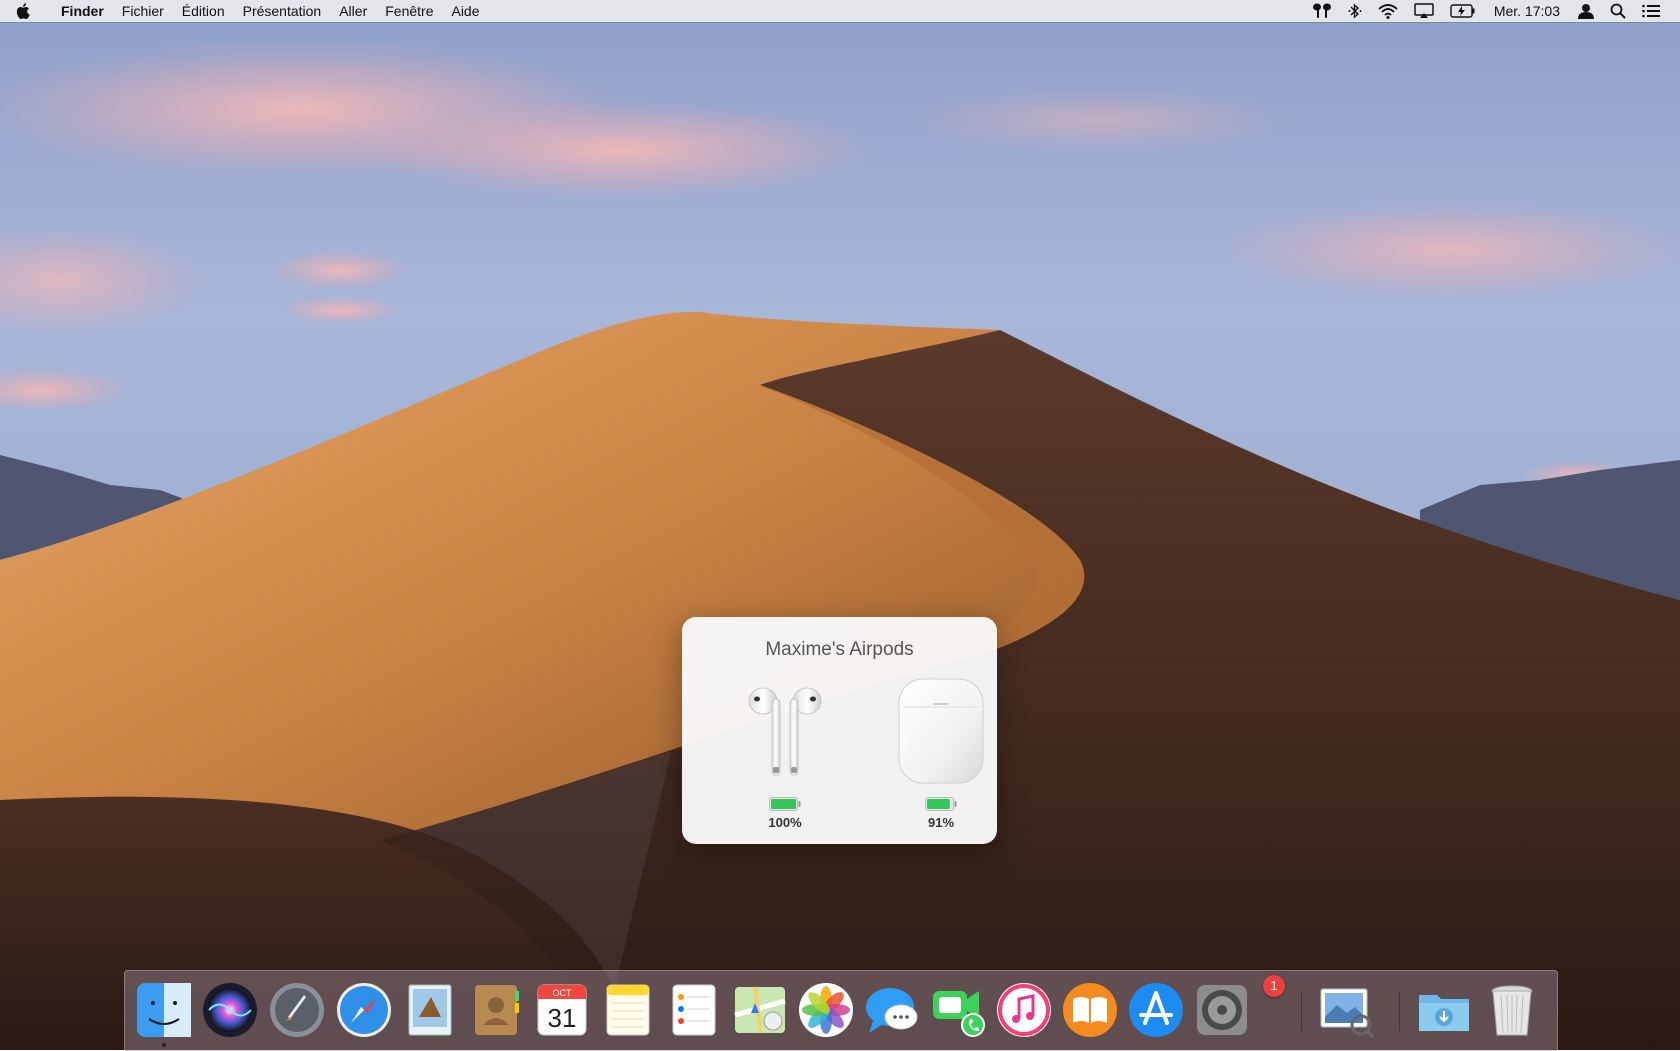 The height and width of the screenshot is (1051, 1680). I want to click on menu-fichier: Fichier, so click(143, 11).